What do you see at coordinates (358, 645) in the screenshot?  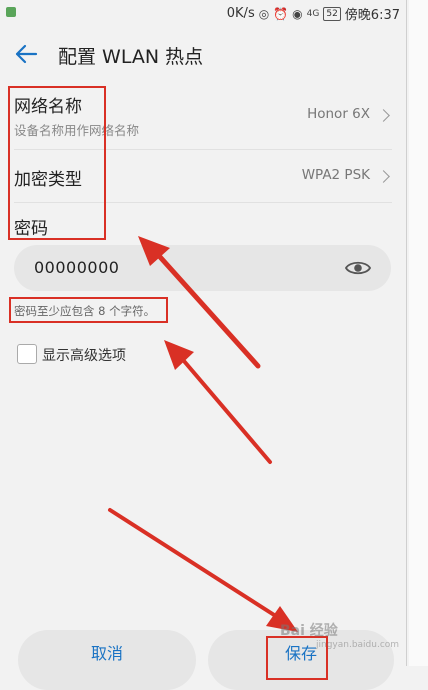 I see `watermark-url: jingyan.baidu.com` at bounding box center [358, 645].